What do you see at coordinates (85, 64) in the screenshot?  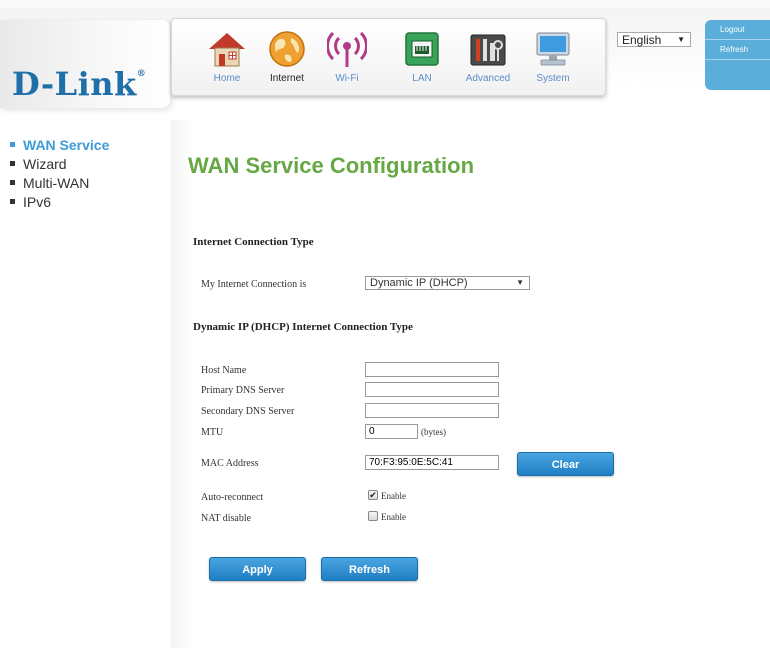 I see `logo-panel: D-Link®` at bounding box center [85, 64].